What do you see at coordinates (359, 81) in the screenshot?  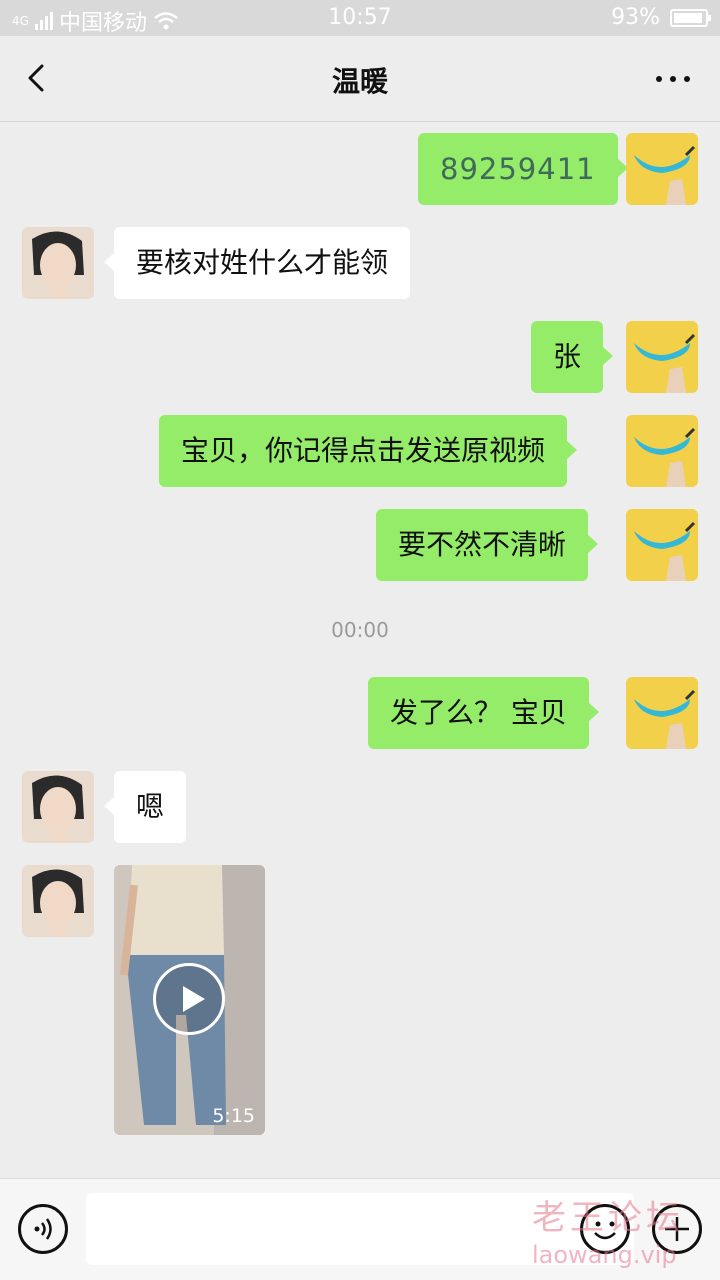 I see `chat-title: 温暖` at bounding box center [359, 81].